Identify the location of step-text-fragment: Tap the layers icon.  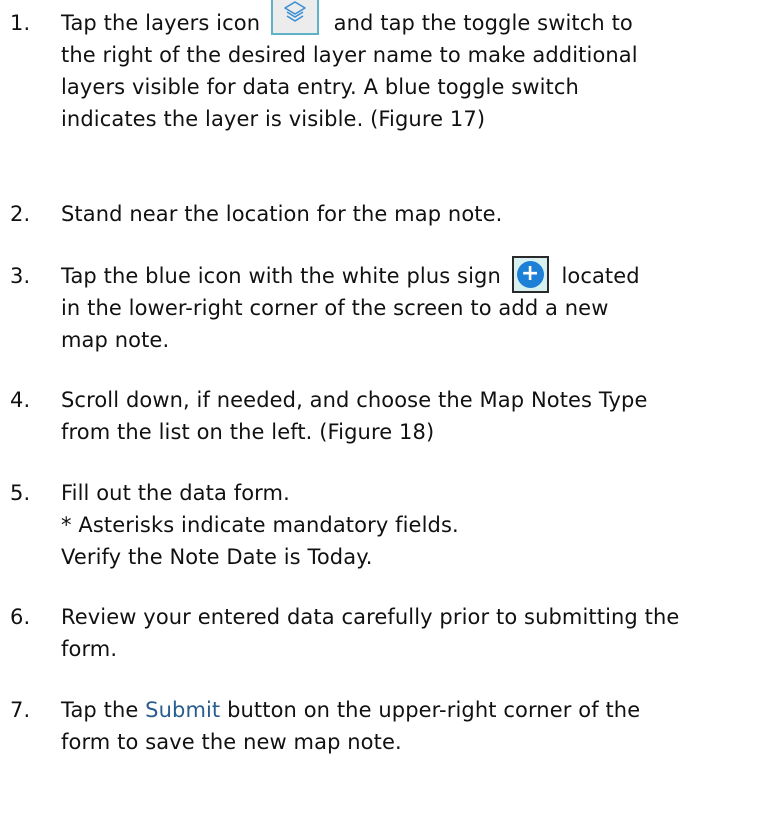
(161, 23).